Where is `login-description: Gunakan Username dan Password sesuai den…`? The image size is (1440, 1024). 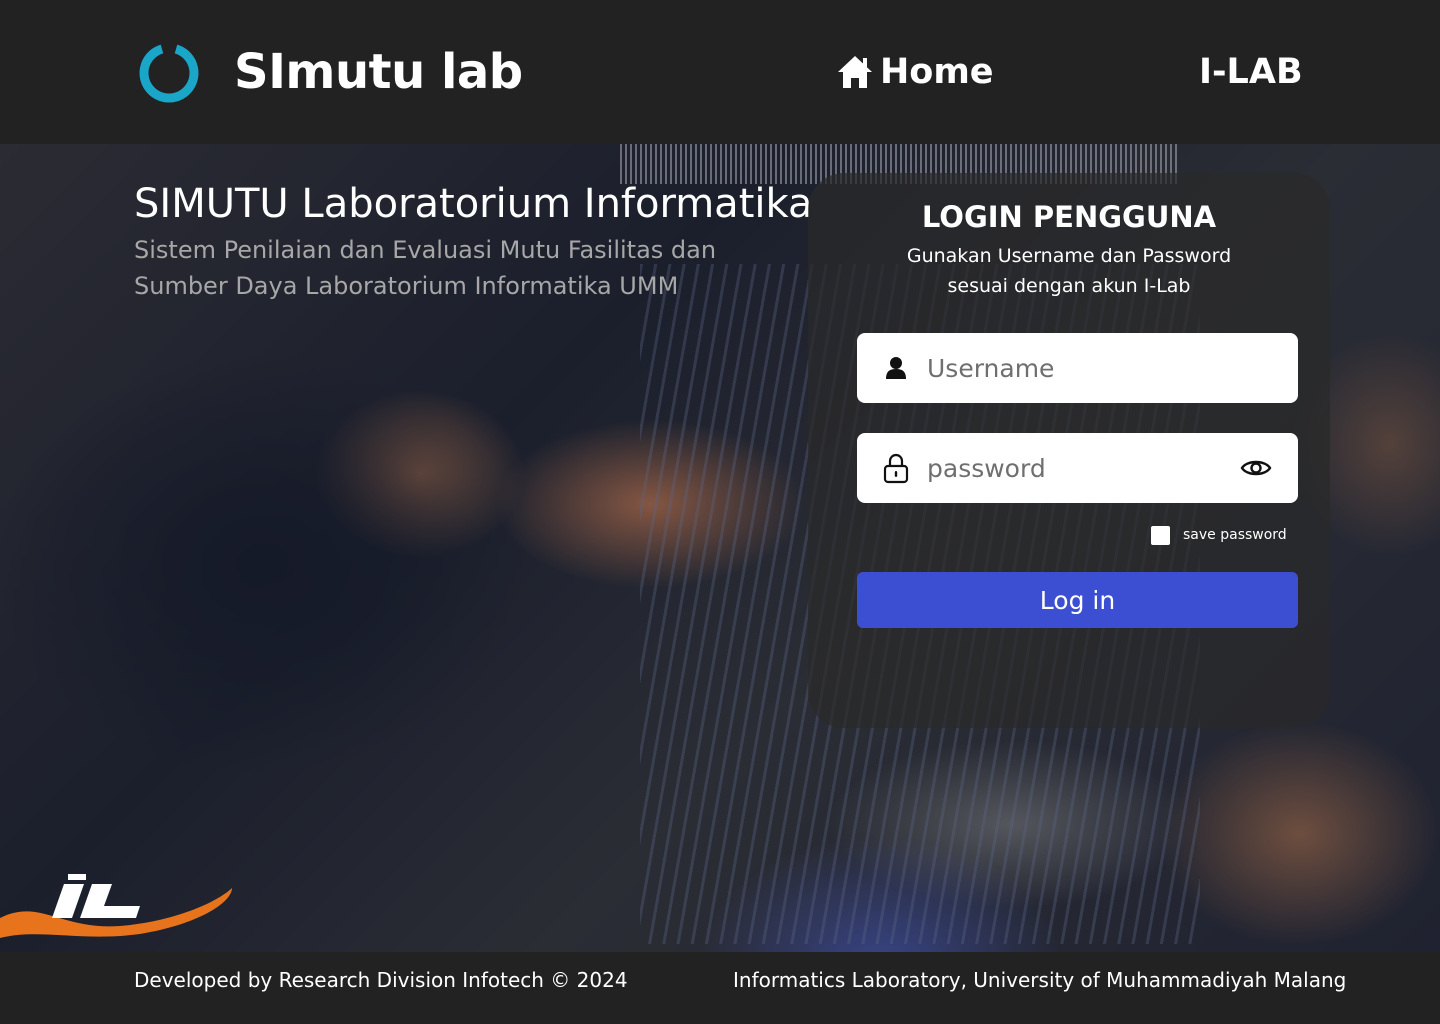 login-description: Gunakan Username dan Password sesuai den… is located at coordinates (1069, 271).